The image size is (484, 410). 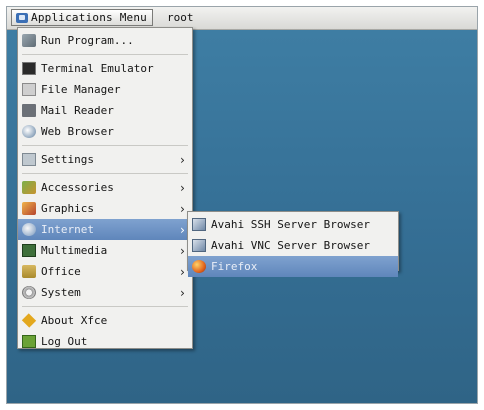 I want to click on graphics-icon, so click(x=29, y=208).